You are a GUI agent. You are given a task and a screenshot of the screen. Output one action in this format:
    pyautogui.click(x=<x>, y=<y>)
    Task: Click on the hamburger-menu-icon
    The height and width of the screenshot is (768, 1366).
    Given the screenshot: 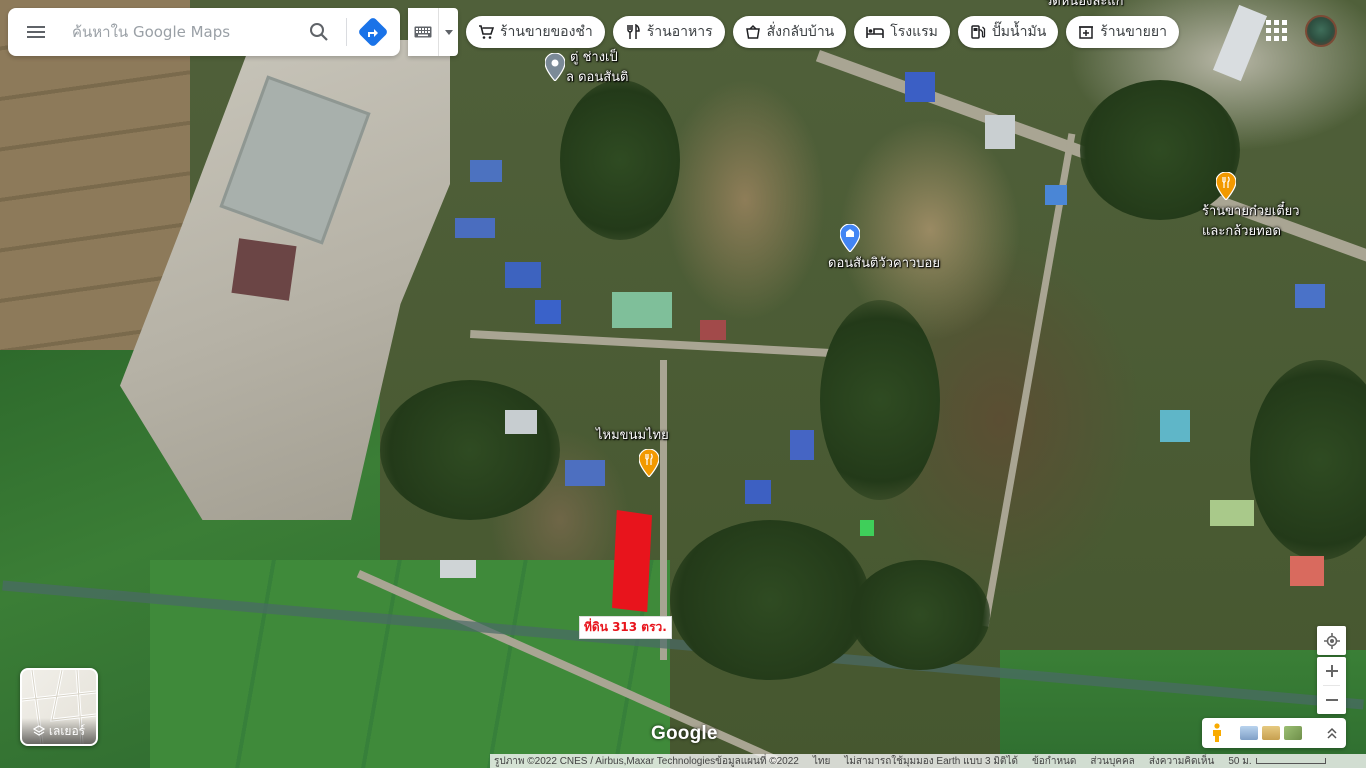 What is the action you would take?
    pyautogui.click(x=36, y=32)
    